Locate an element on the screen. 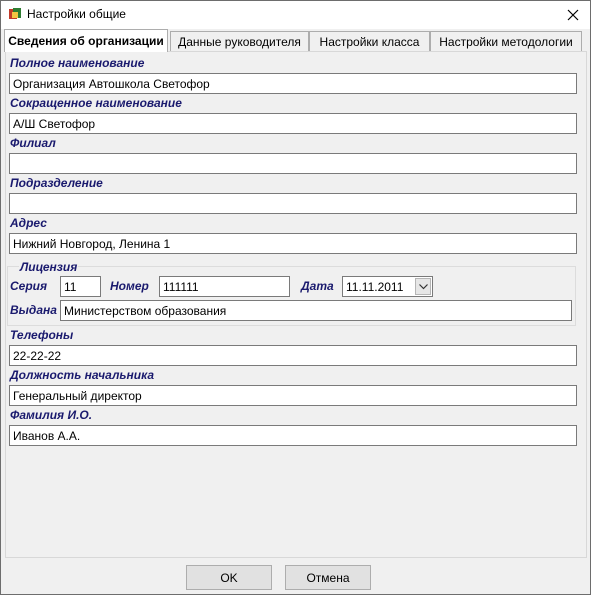  license-number-label: Номер is located at coordinates (129, 286).